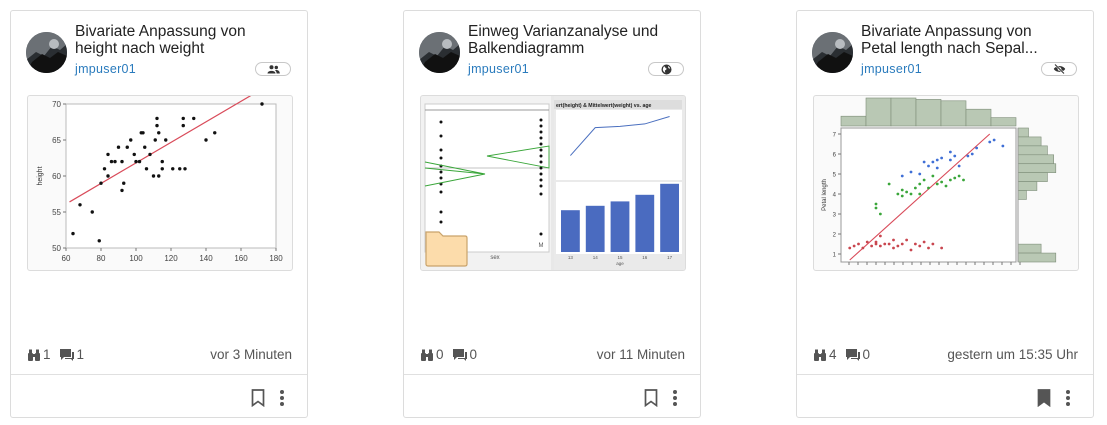 The height and width of the screenshot is (425, 1107). What do you see at coordinates (640, 354) in the screenshot?
I see `timestamp: vor 11 Minuten` at bounding box center [640, 354].